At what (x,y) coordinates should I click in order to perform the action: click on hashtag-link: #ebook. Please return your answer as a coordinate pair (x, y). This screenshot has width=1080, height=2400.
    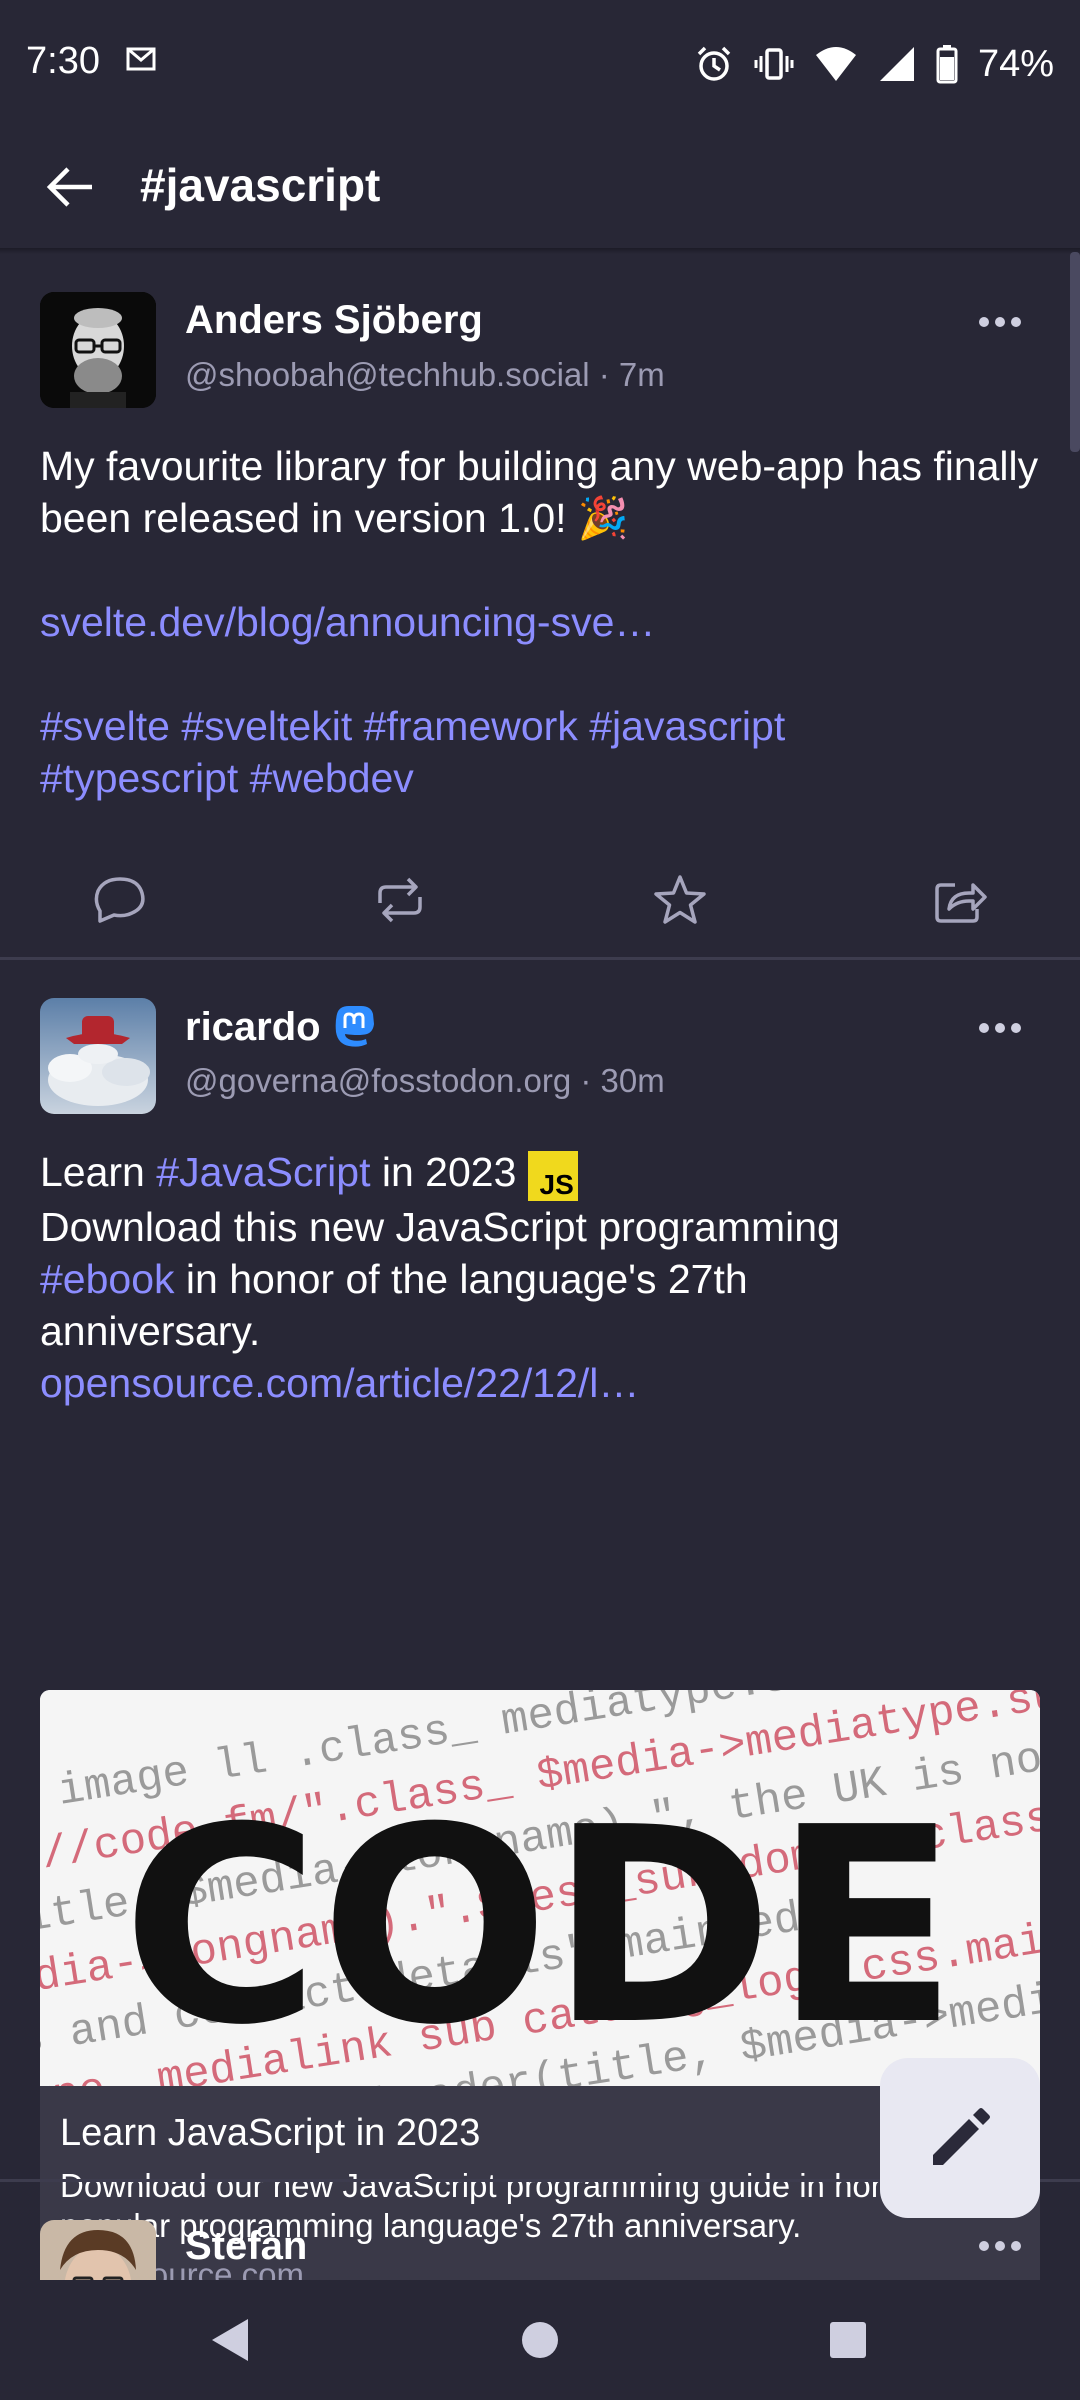
    Looking at the image, I should click on (107, 1279).